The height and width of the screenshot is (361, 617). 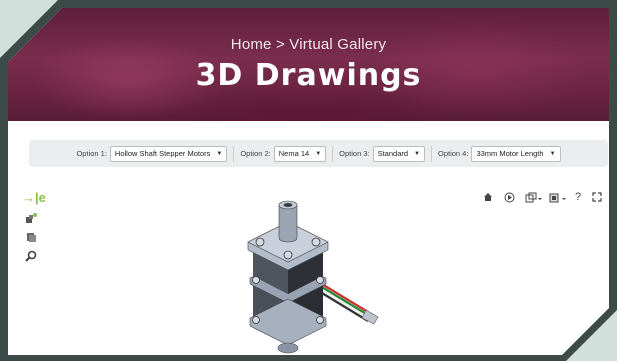 I want to click on option-2-value: Nema 14, so click(x=294, y=153).